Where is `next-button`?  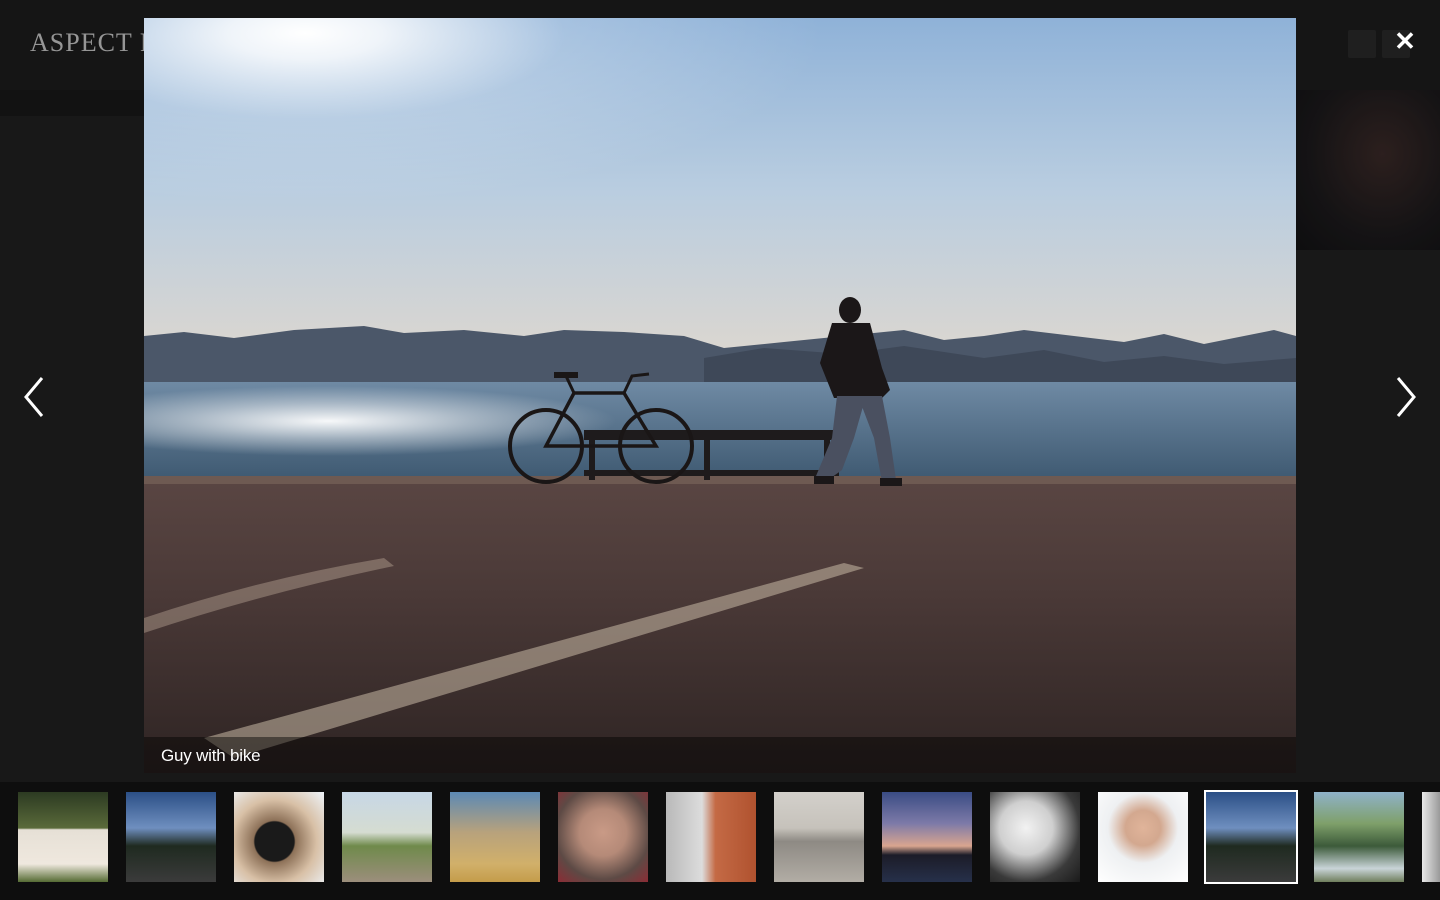 next-button is located at coordinates (1406, 397).